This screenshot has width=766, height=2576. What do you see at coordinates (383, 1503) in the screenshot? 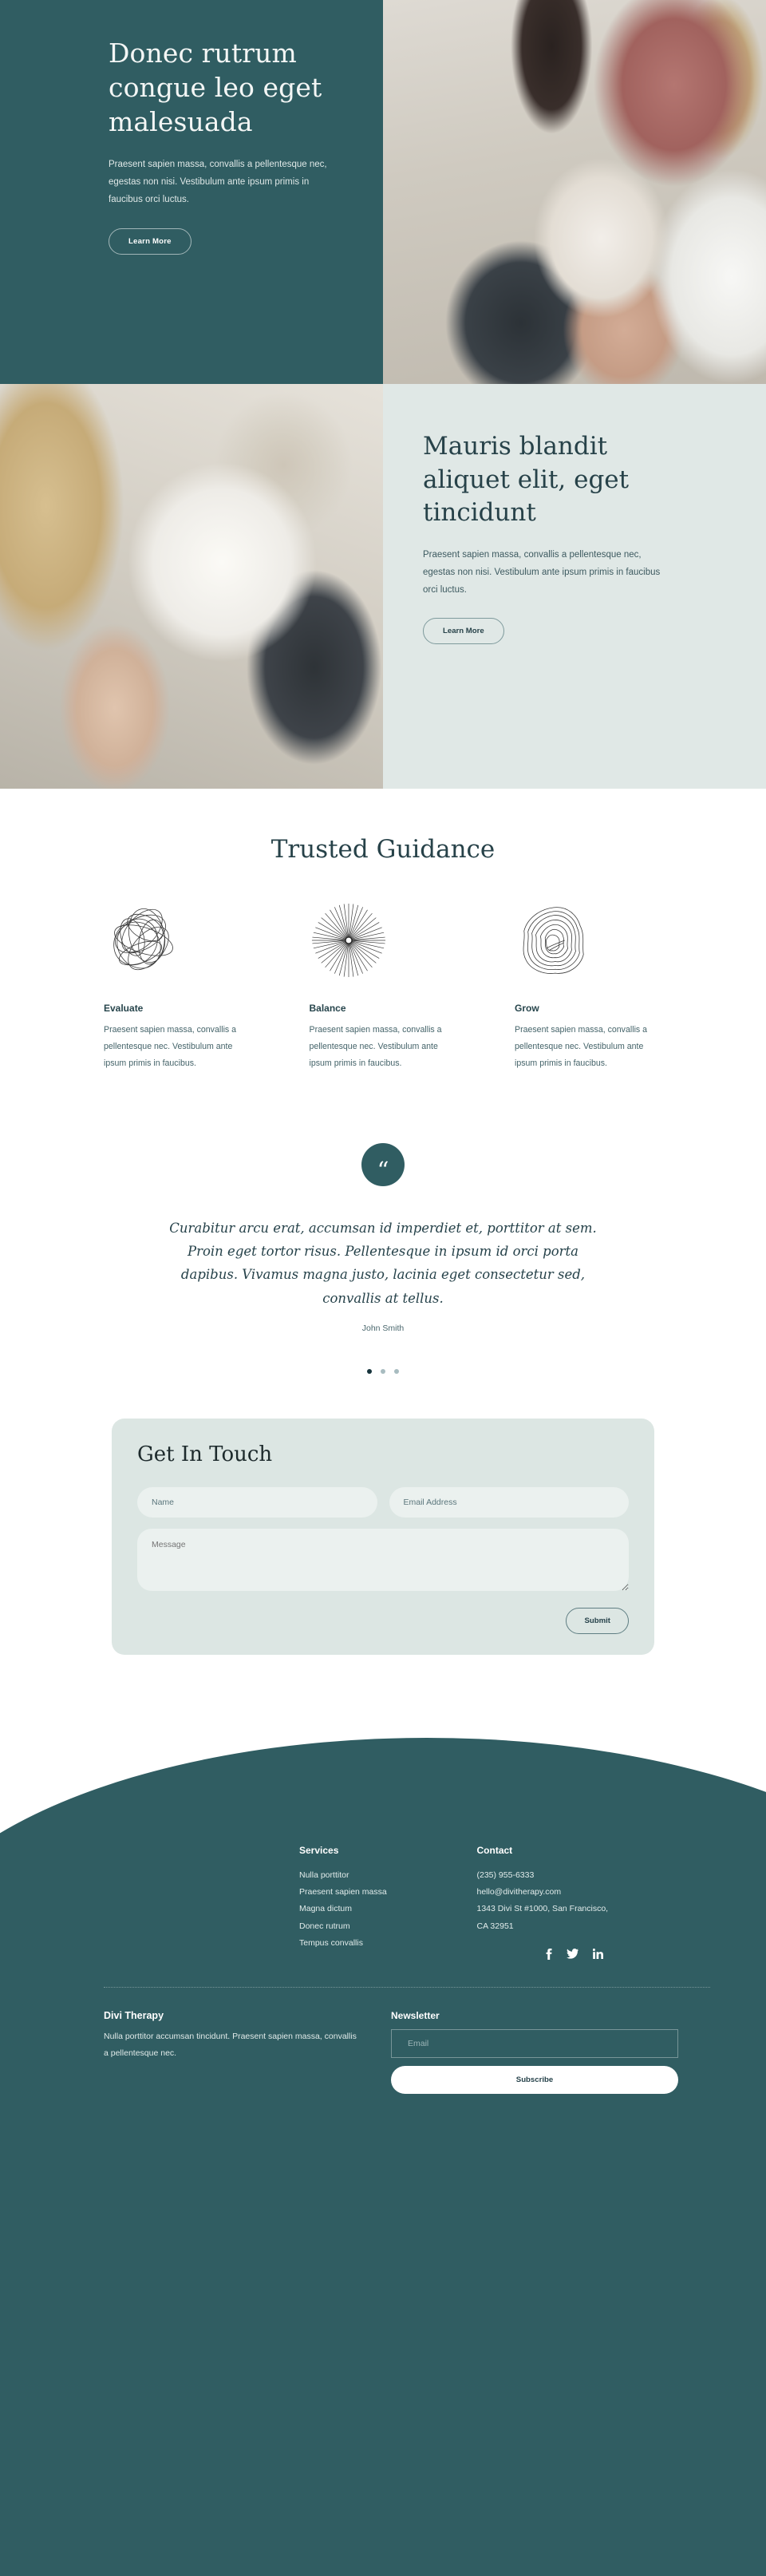
I see `contact-field-row` at bounding box center [383, 1503].